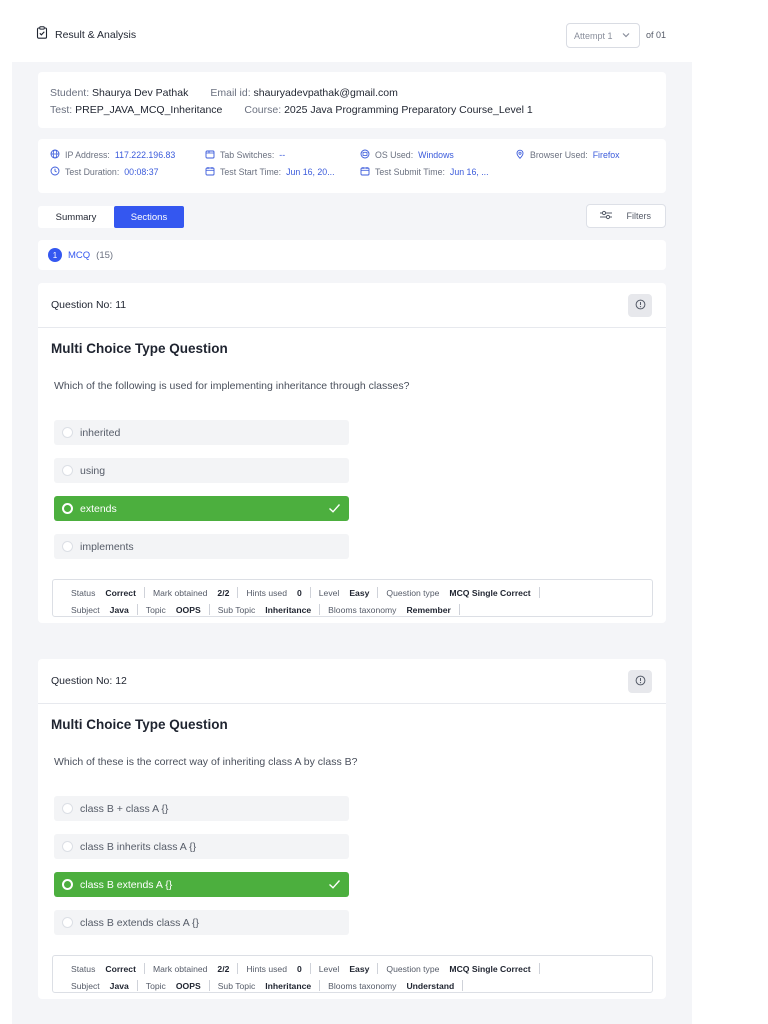  Describe the element at coordinates (87, 155) in the screenshot. I see `ip-label: IP Address:` at that location.